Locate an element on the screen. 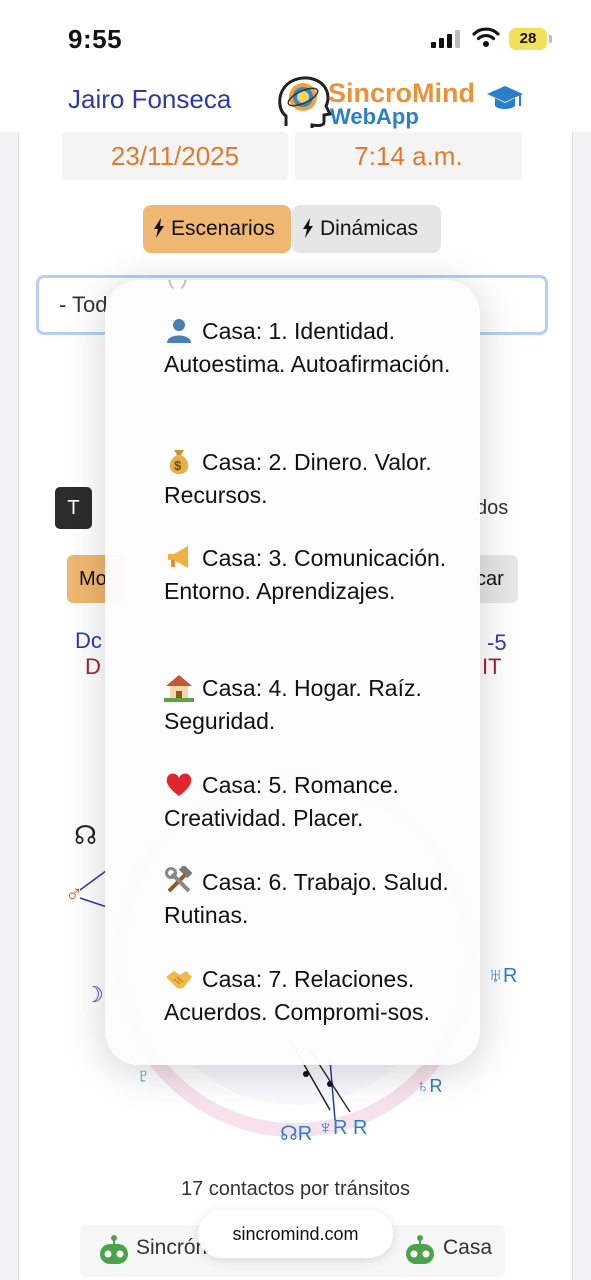  brand-subtitle: WebApp is located at coordinates (374, 116).